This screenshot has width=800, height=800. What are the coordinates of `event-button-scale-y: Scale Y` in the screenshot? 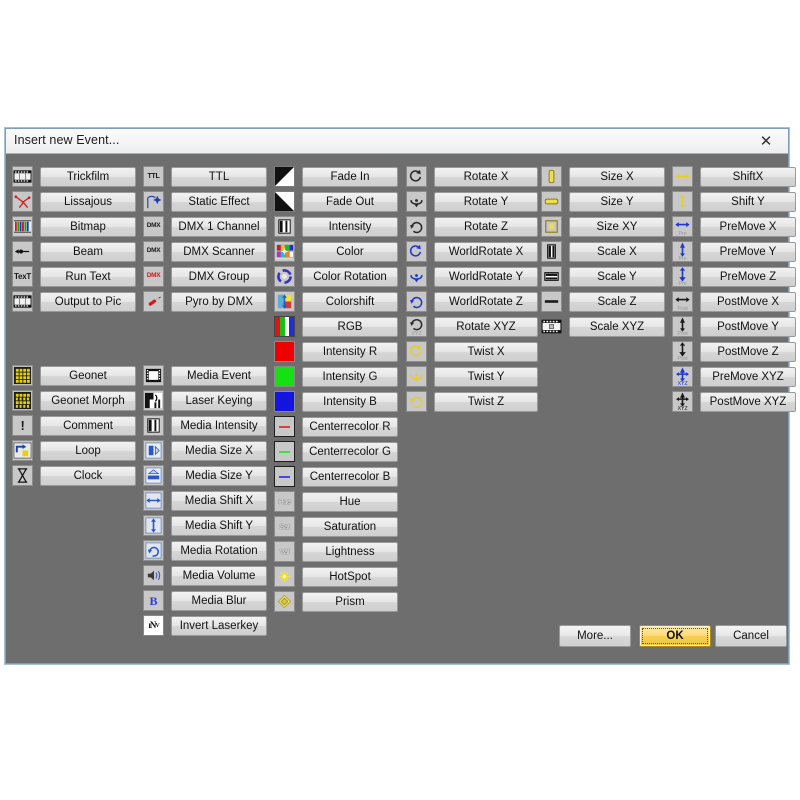 It's located at (617, 276).